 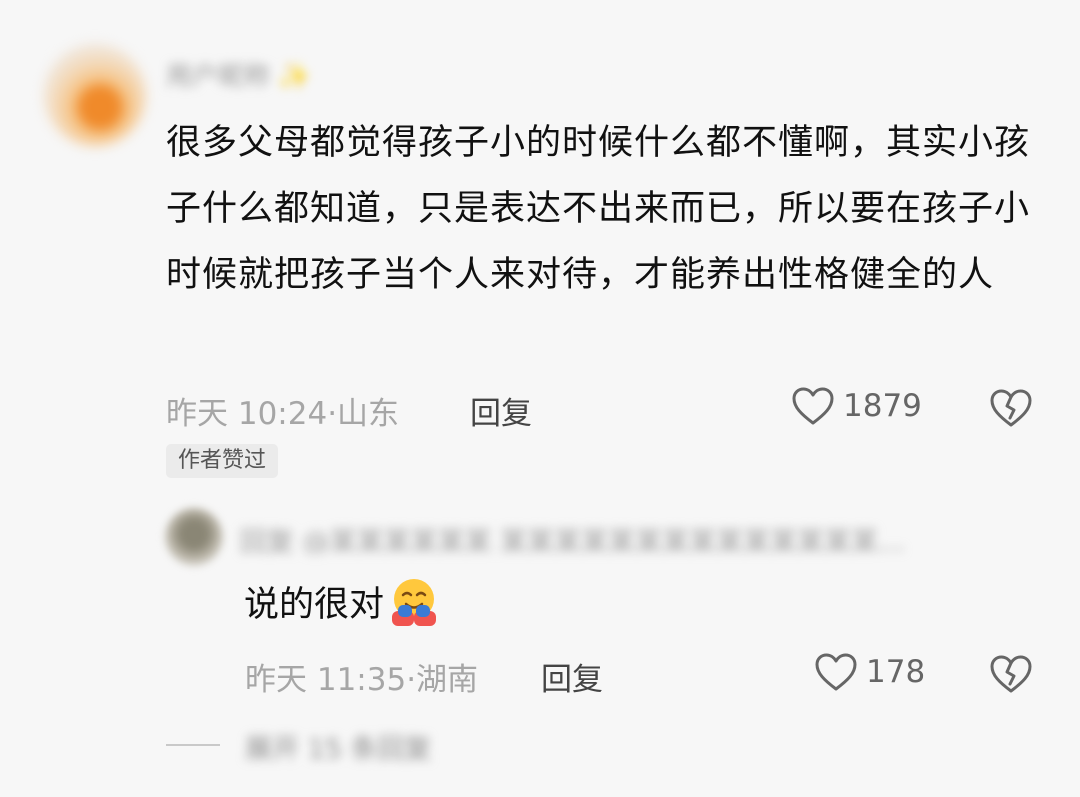 What do you see at coordinates (572, 676) in the screenshot?
I see `reply-reply-button: 回复` at bounding box center [572, 676].